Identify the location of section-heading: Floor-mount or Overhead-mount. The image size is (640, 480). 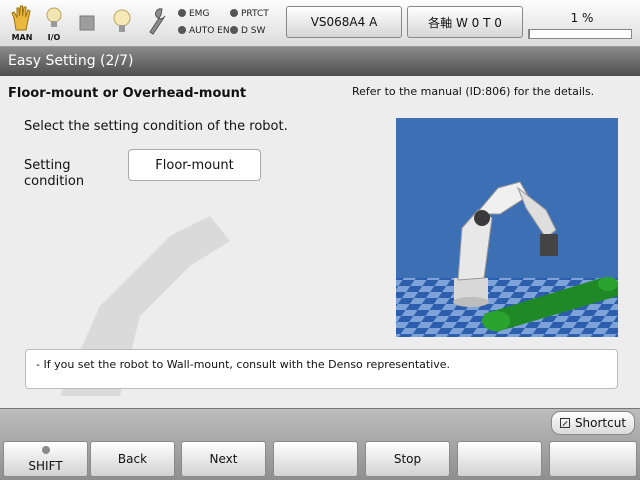
(127, 93).